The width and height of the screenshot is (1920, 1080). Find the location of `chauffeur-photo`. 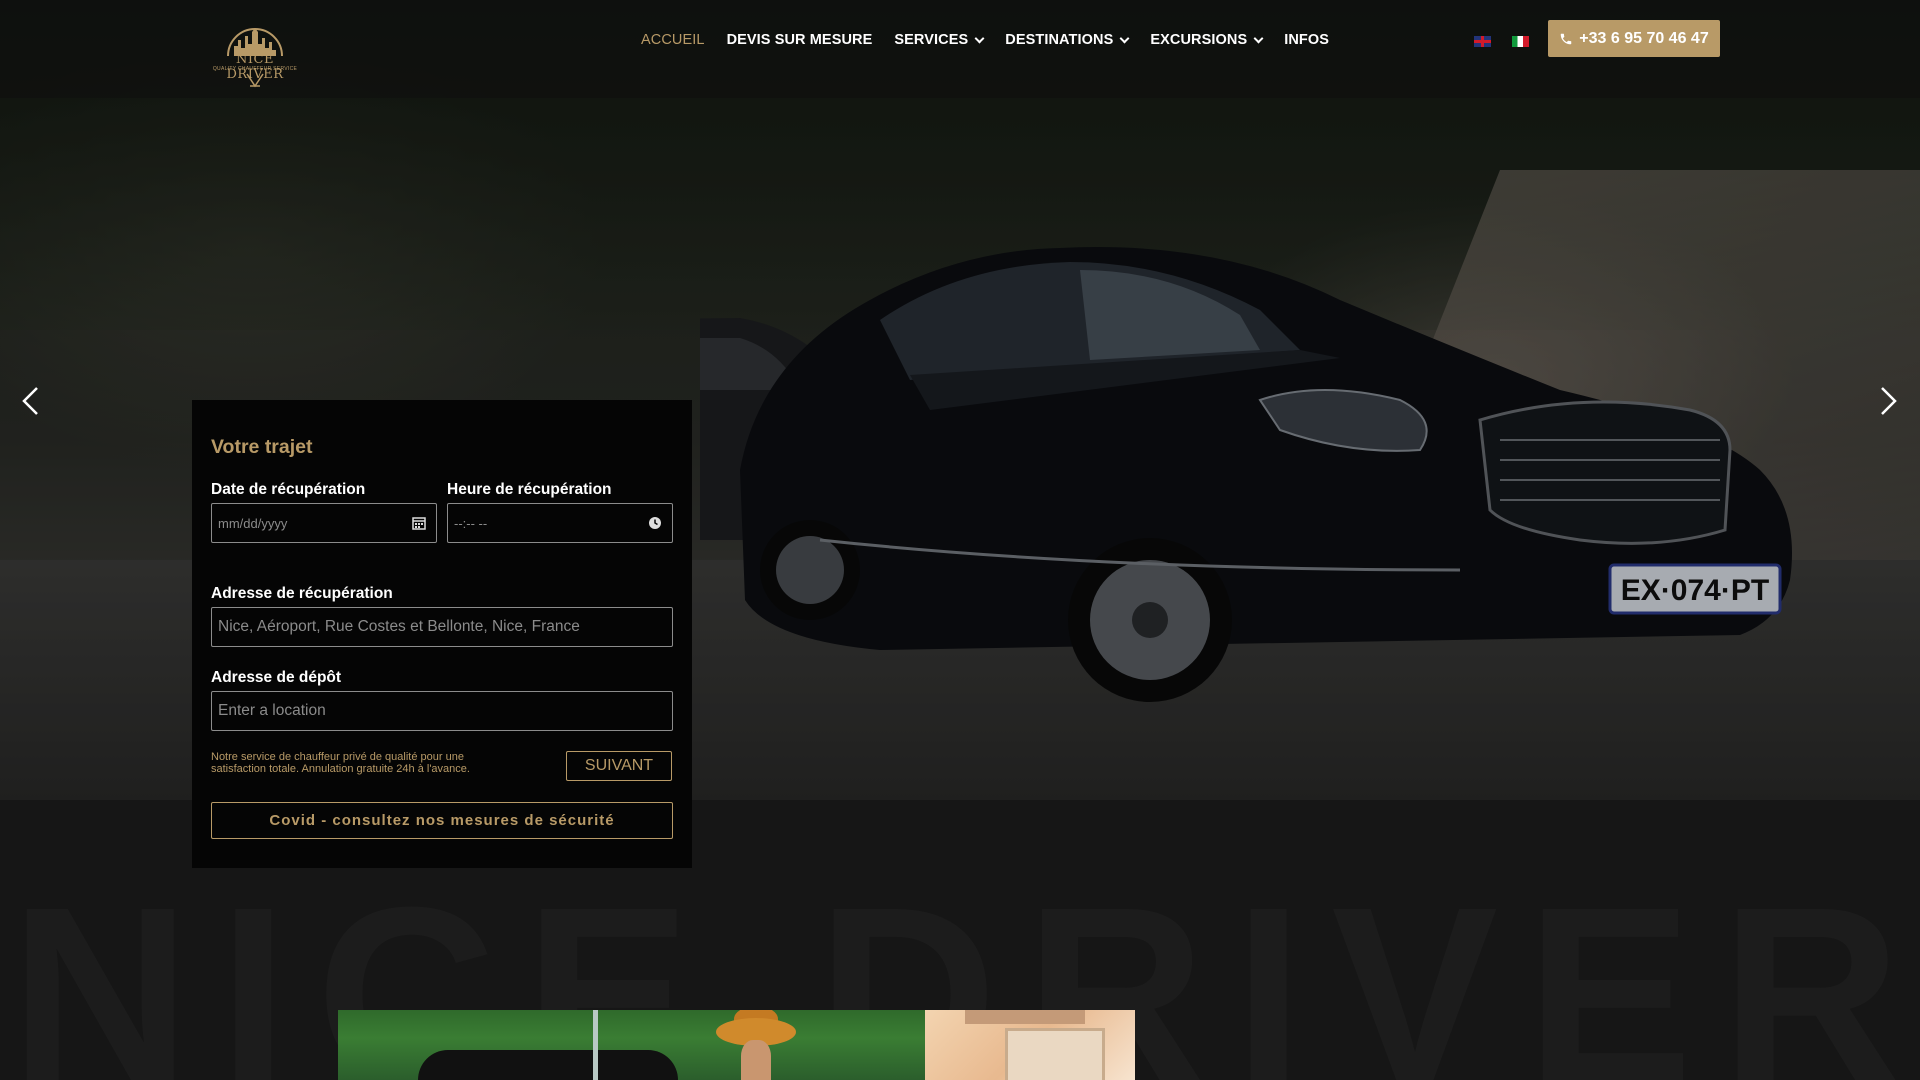

chauffeur-photo is located at coordinates (631, 1045).